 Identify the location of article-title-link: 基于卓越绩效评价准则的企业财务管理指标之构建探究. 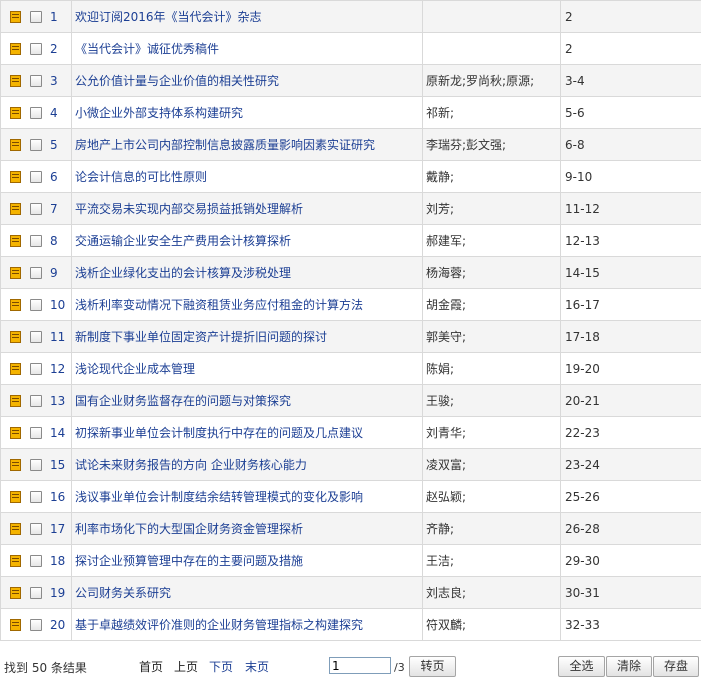
(219, 625).